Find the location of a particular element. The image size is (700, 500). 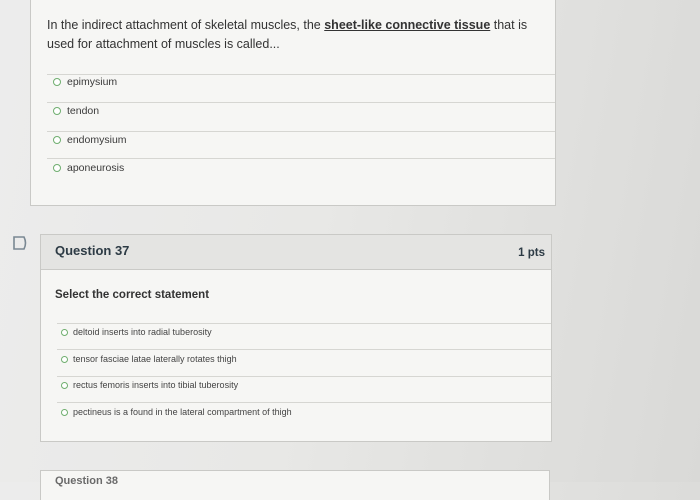

question-header: Question 37 1 pts is located at coordinates (296, 252).